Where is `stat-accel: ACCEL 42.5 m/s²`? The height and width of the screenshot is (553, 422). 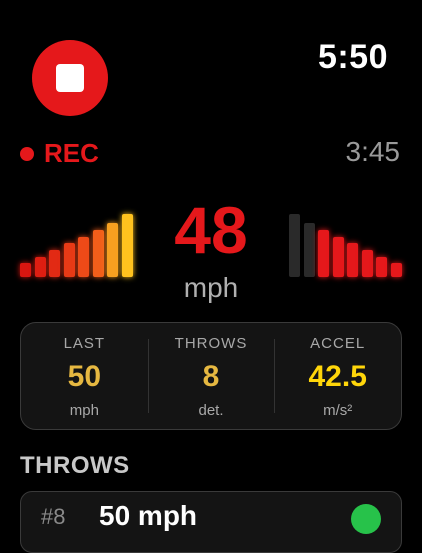
stat-accel: ACCEL 42.5 m/s² is located at coordinates (337, 376).